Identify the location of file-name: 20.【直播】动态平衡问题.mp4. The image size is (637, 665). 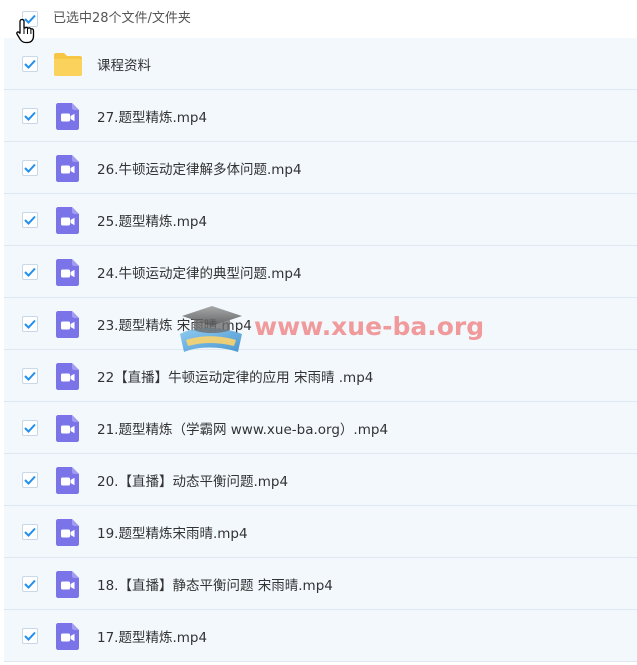
(192, 480).